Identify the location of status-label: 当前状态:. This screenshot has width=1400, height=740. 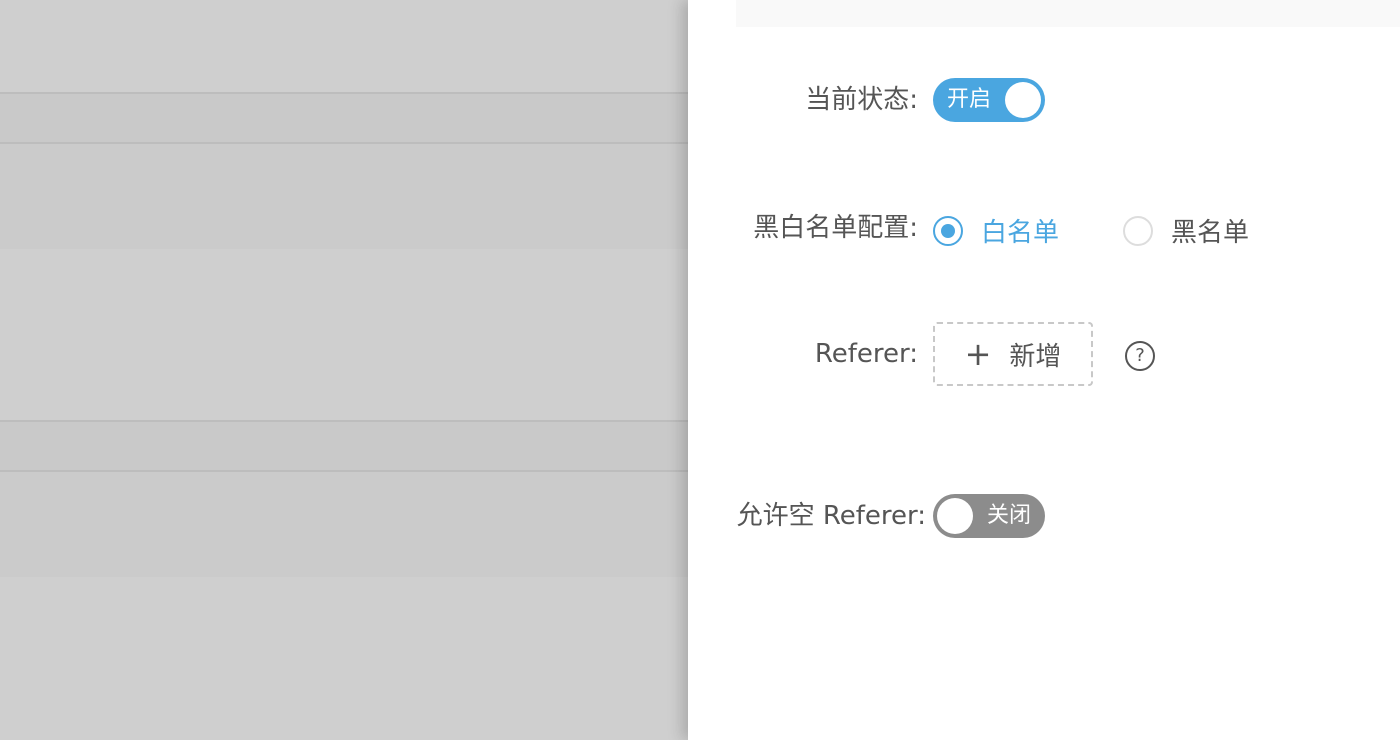
(861, 100).